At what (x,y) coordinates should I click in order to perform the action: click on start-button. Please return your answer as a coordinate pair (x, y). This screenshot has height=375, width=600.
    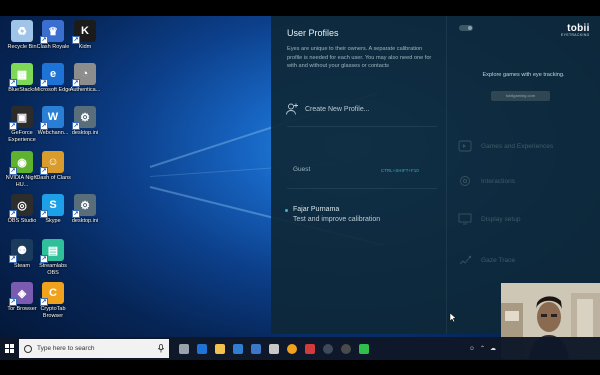
    Looking at the image, I should click on (9, 348).